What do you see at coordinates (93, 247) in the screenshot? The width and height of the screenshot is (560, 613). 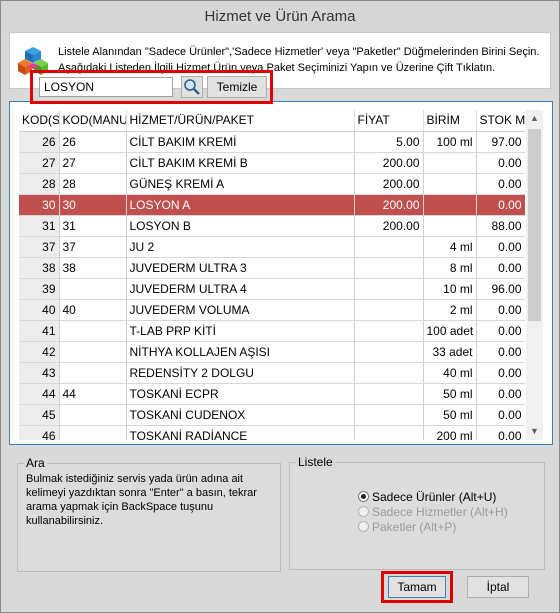 I see `cell-kod-manuel: 37` at bounding box center [93, 247].